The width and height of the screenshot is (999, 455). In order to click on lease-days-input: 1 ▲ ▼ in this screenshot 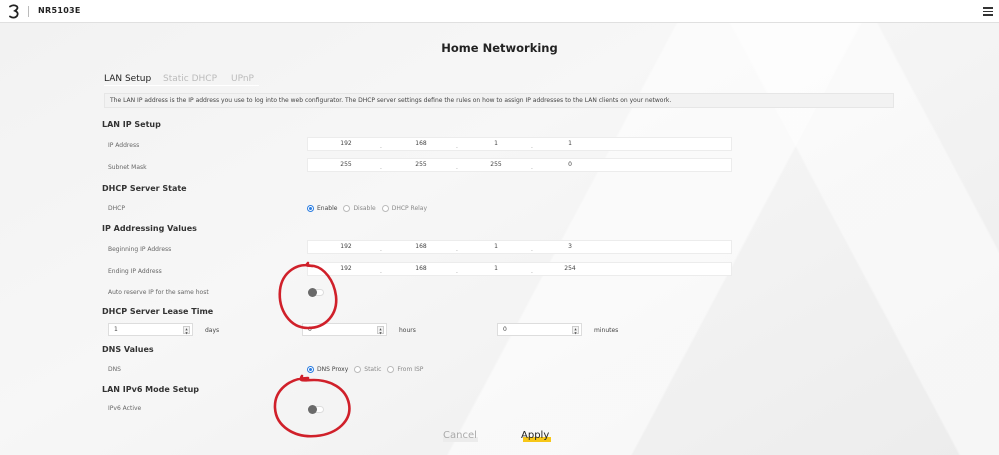, I will do `click(150, 329)`.